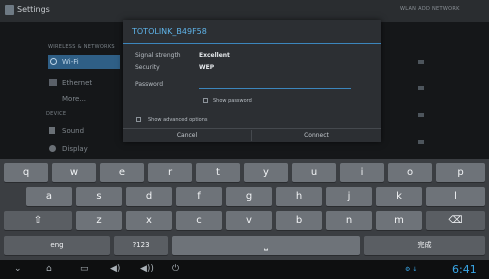 The width and height of the screenshot is (489, 279). Describe the element at coordinates (99, 220) in the screenshot. I see `key-z: z` at that location.